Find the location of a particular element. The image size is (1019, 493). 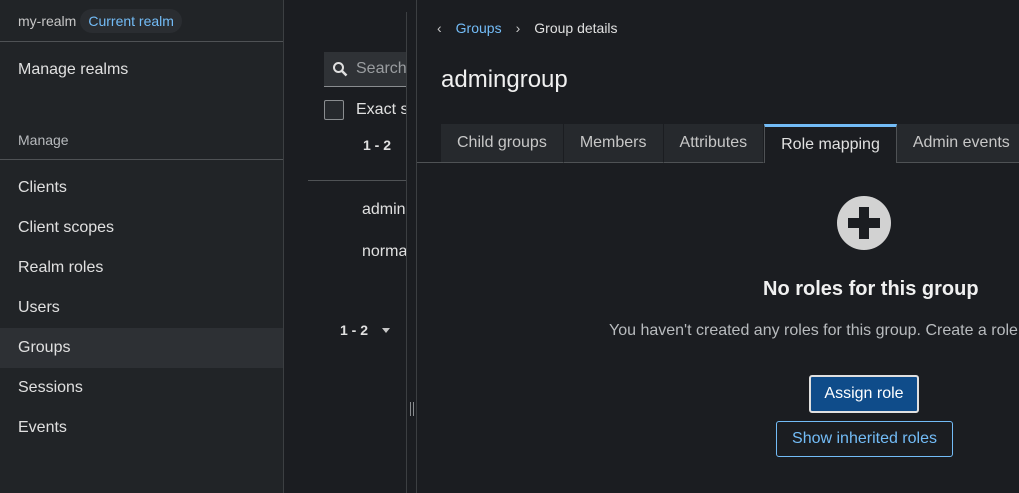

resize-handle-icon is located at coordinates (412, 409).